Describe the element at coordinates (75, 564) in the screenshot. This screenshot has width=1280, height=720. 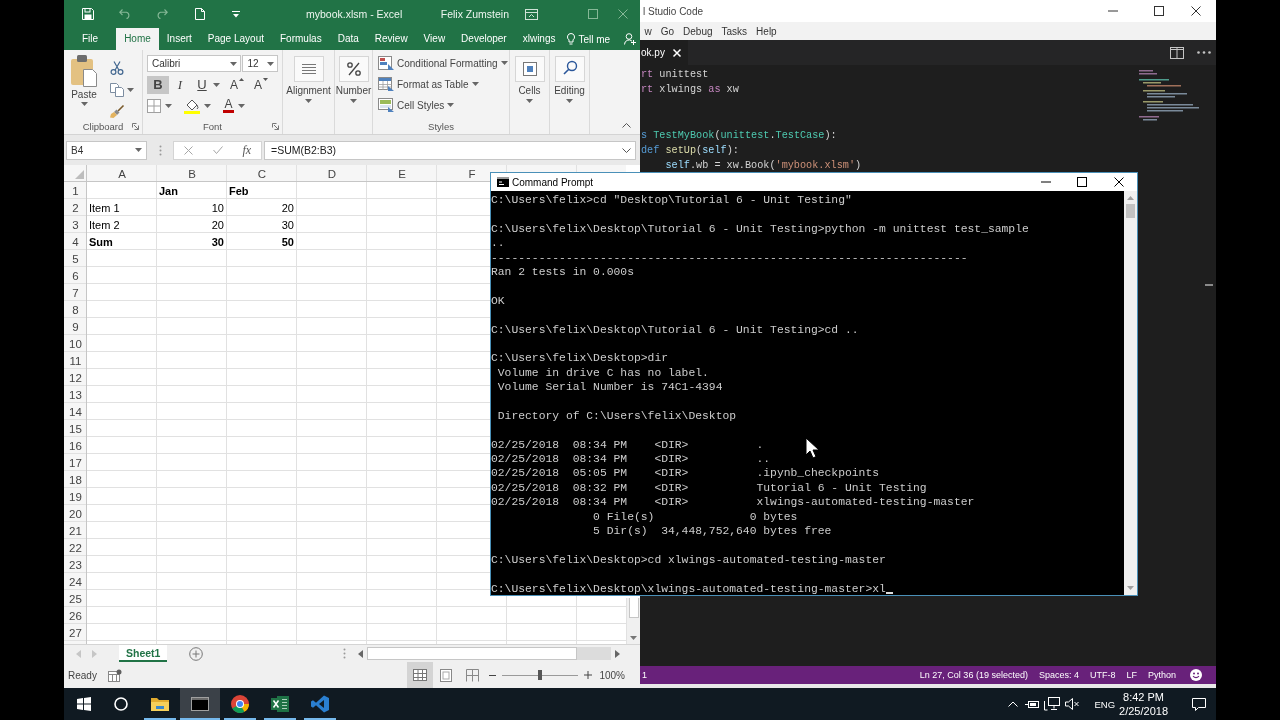
I see `row-header: 23` at that location.